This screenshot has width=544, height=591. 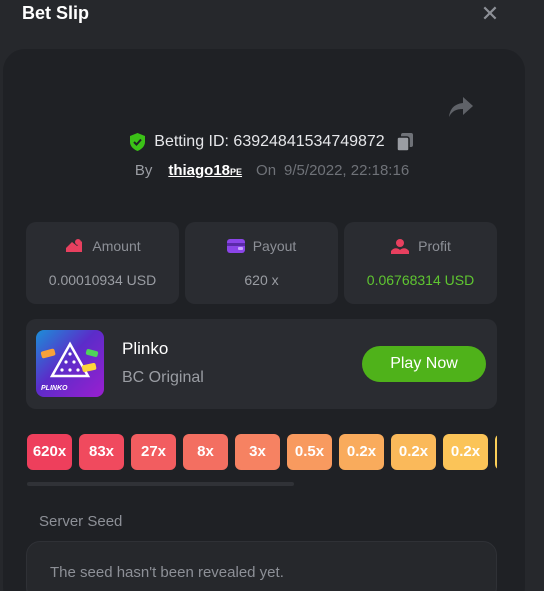 I want to click on payout-card: Payout 620 x, so click(x=261, y=263).